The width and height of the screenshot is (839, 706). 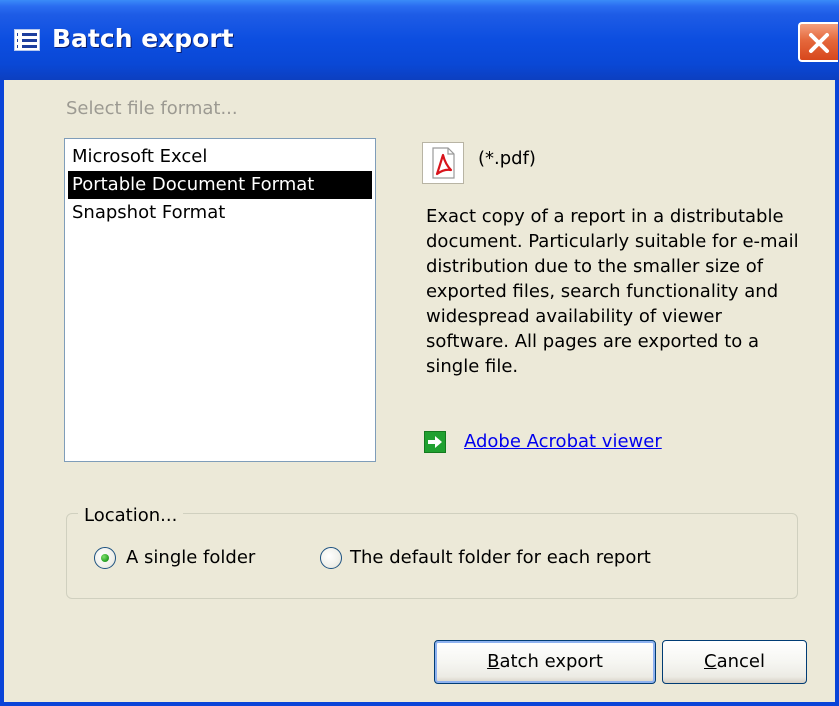 I want to click on single-folder-radio, so click(x=105, y=558).